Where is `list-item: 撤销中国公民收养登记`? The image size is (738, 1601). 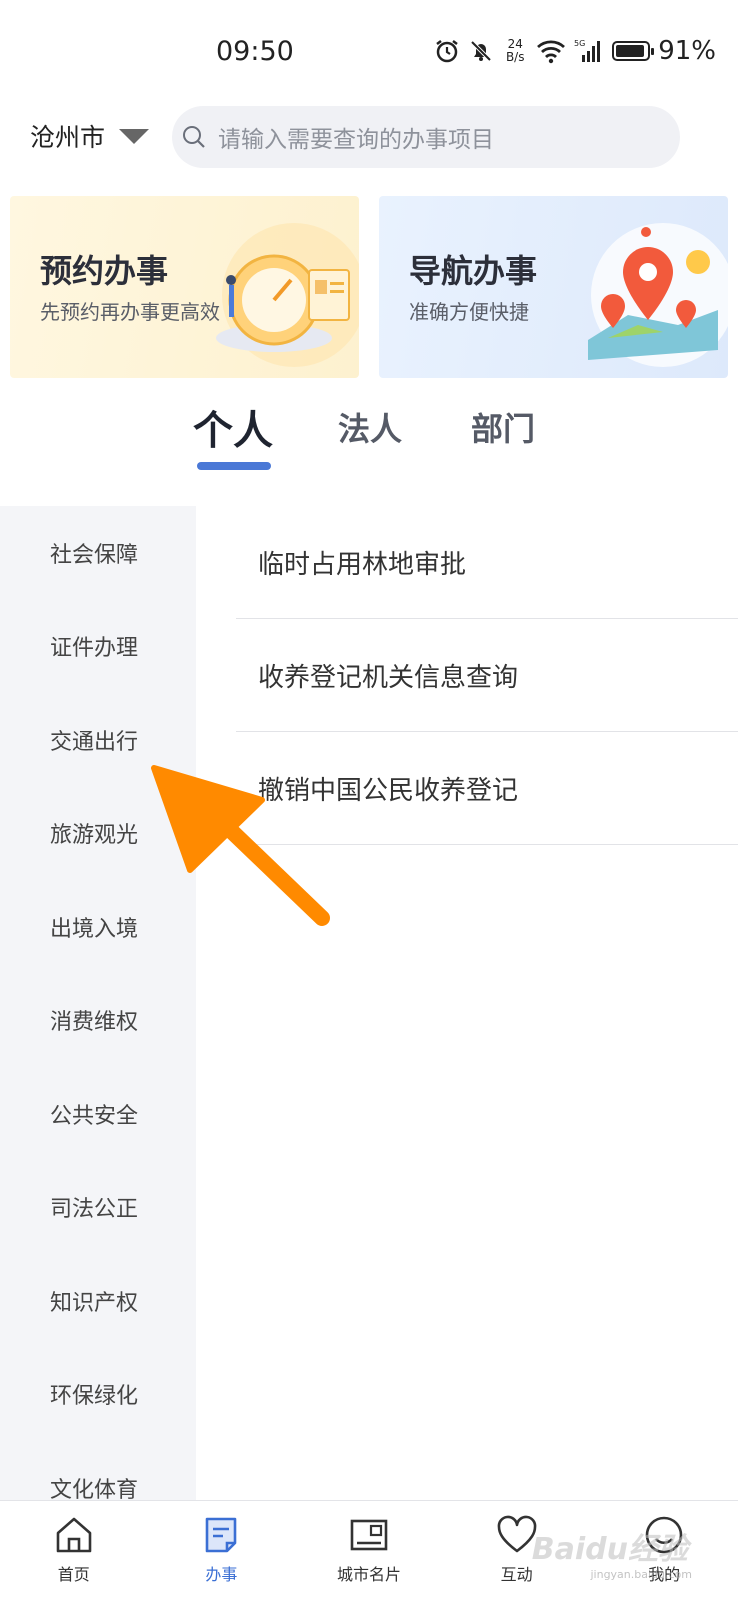
list-item: 撤销中国公民收养登记 is located at coordinates (467, 788).